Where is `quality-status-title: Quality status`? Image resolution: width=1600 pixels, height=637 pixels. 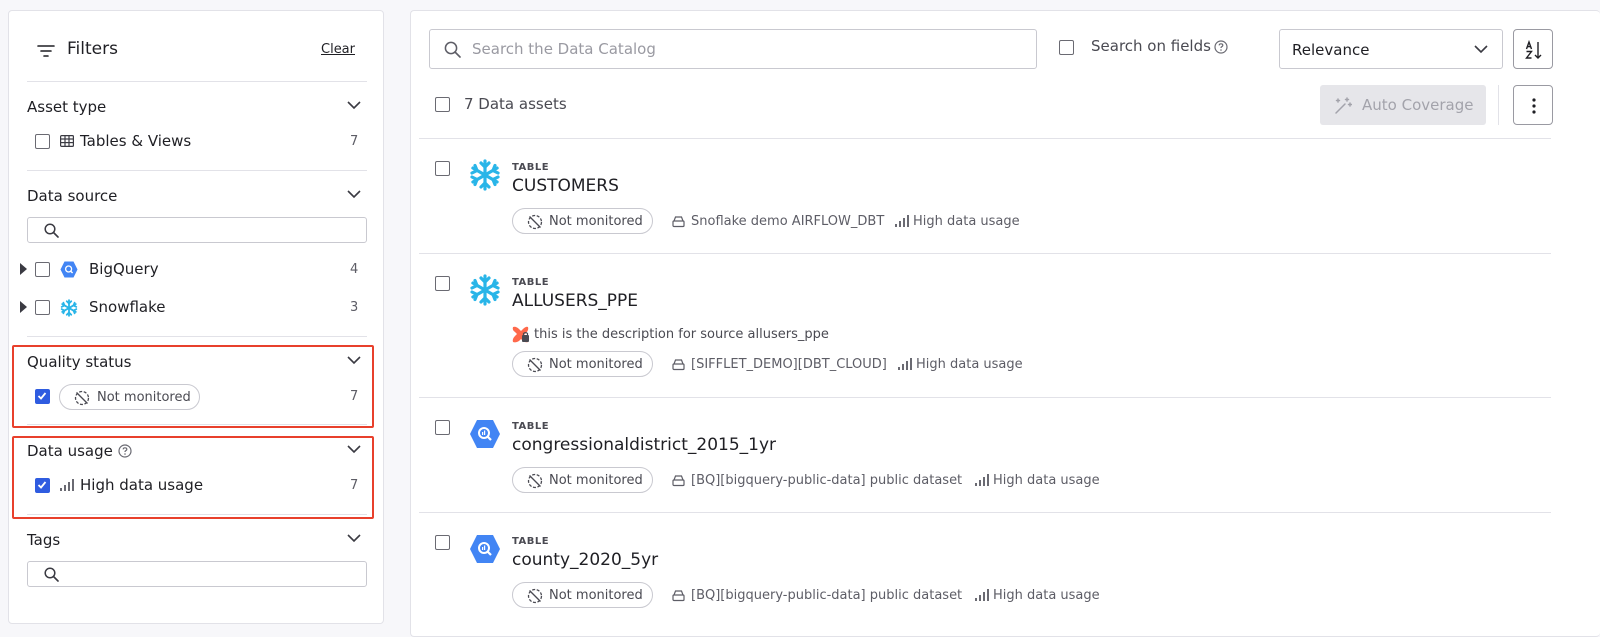 quality-status-title: Quality status is located at coordinates (79, 362).